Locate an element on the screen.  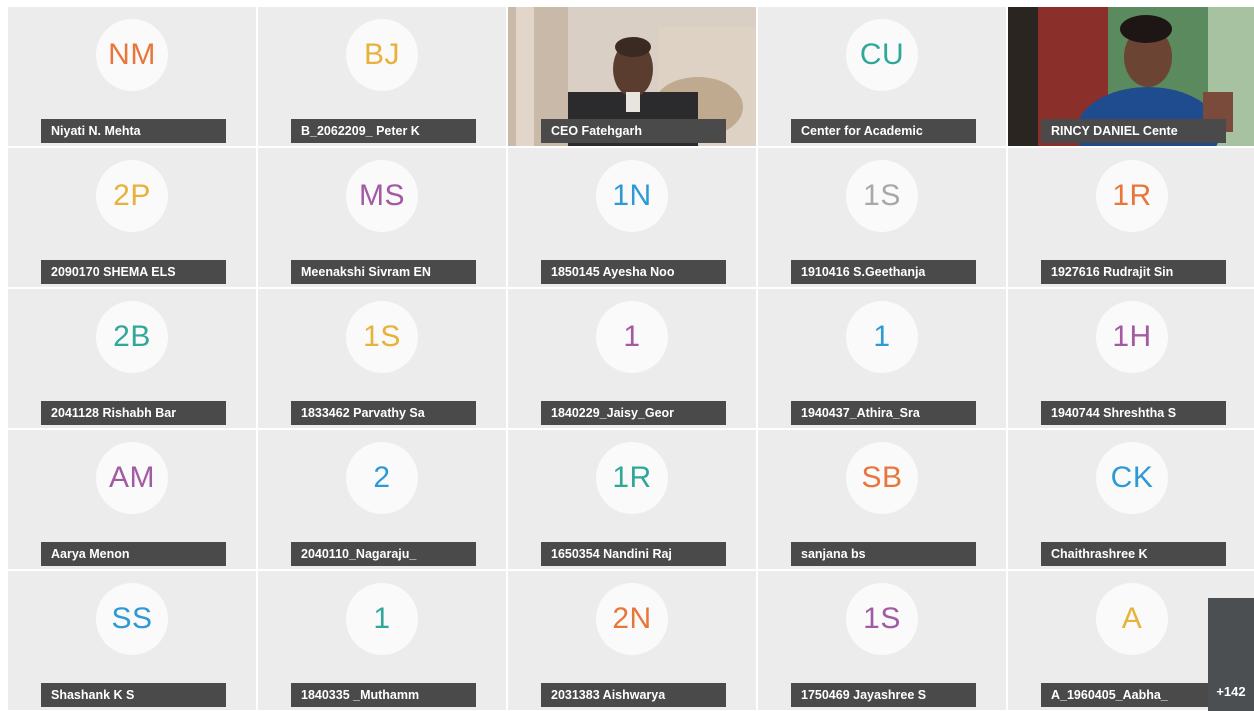
avatar: CK is located at coordinates (1132, 478).